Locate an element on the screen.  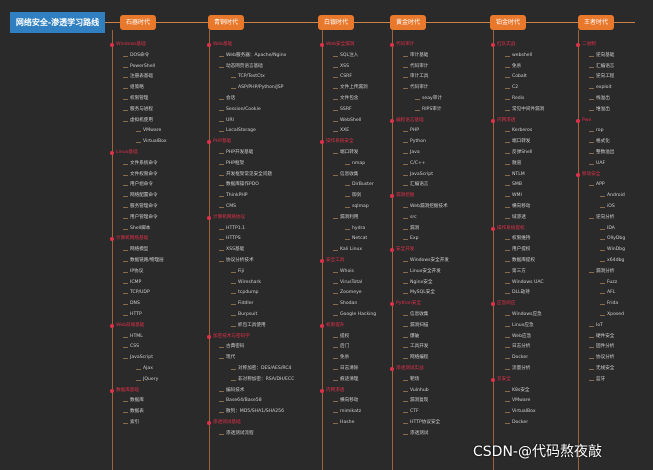
topic-item: 非对称加密：RSA/DH/ECC is located at coordinates (262, 380).